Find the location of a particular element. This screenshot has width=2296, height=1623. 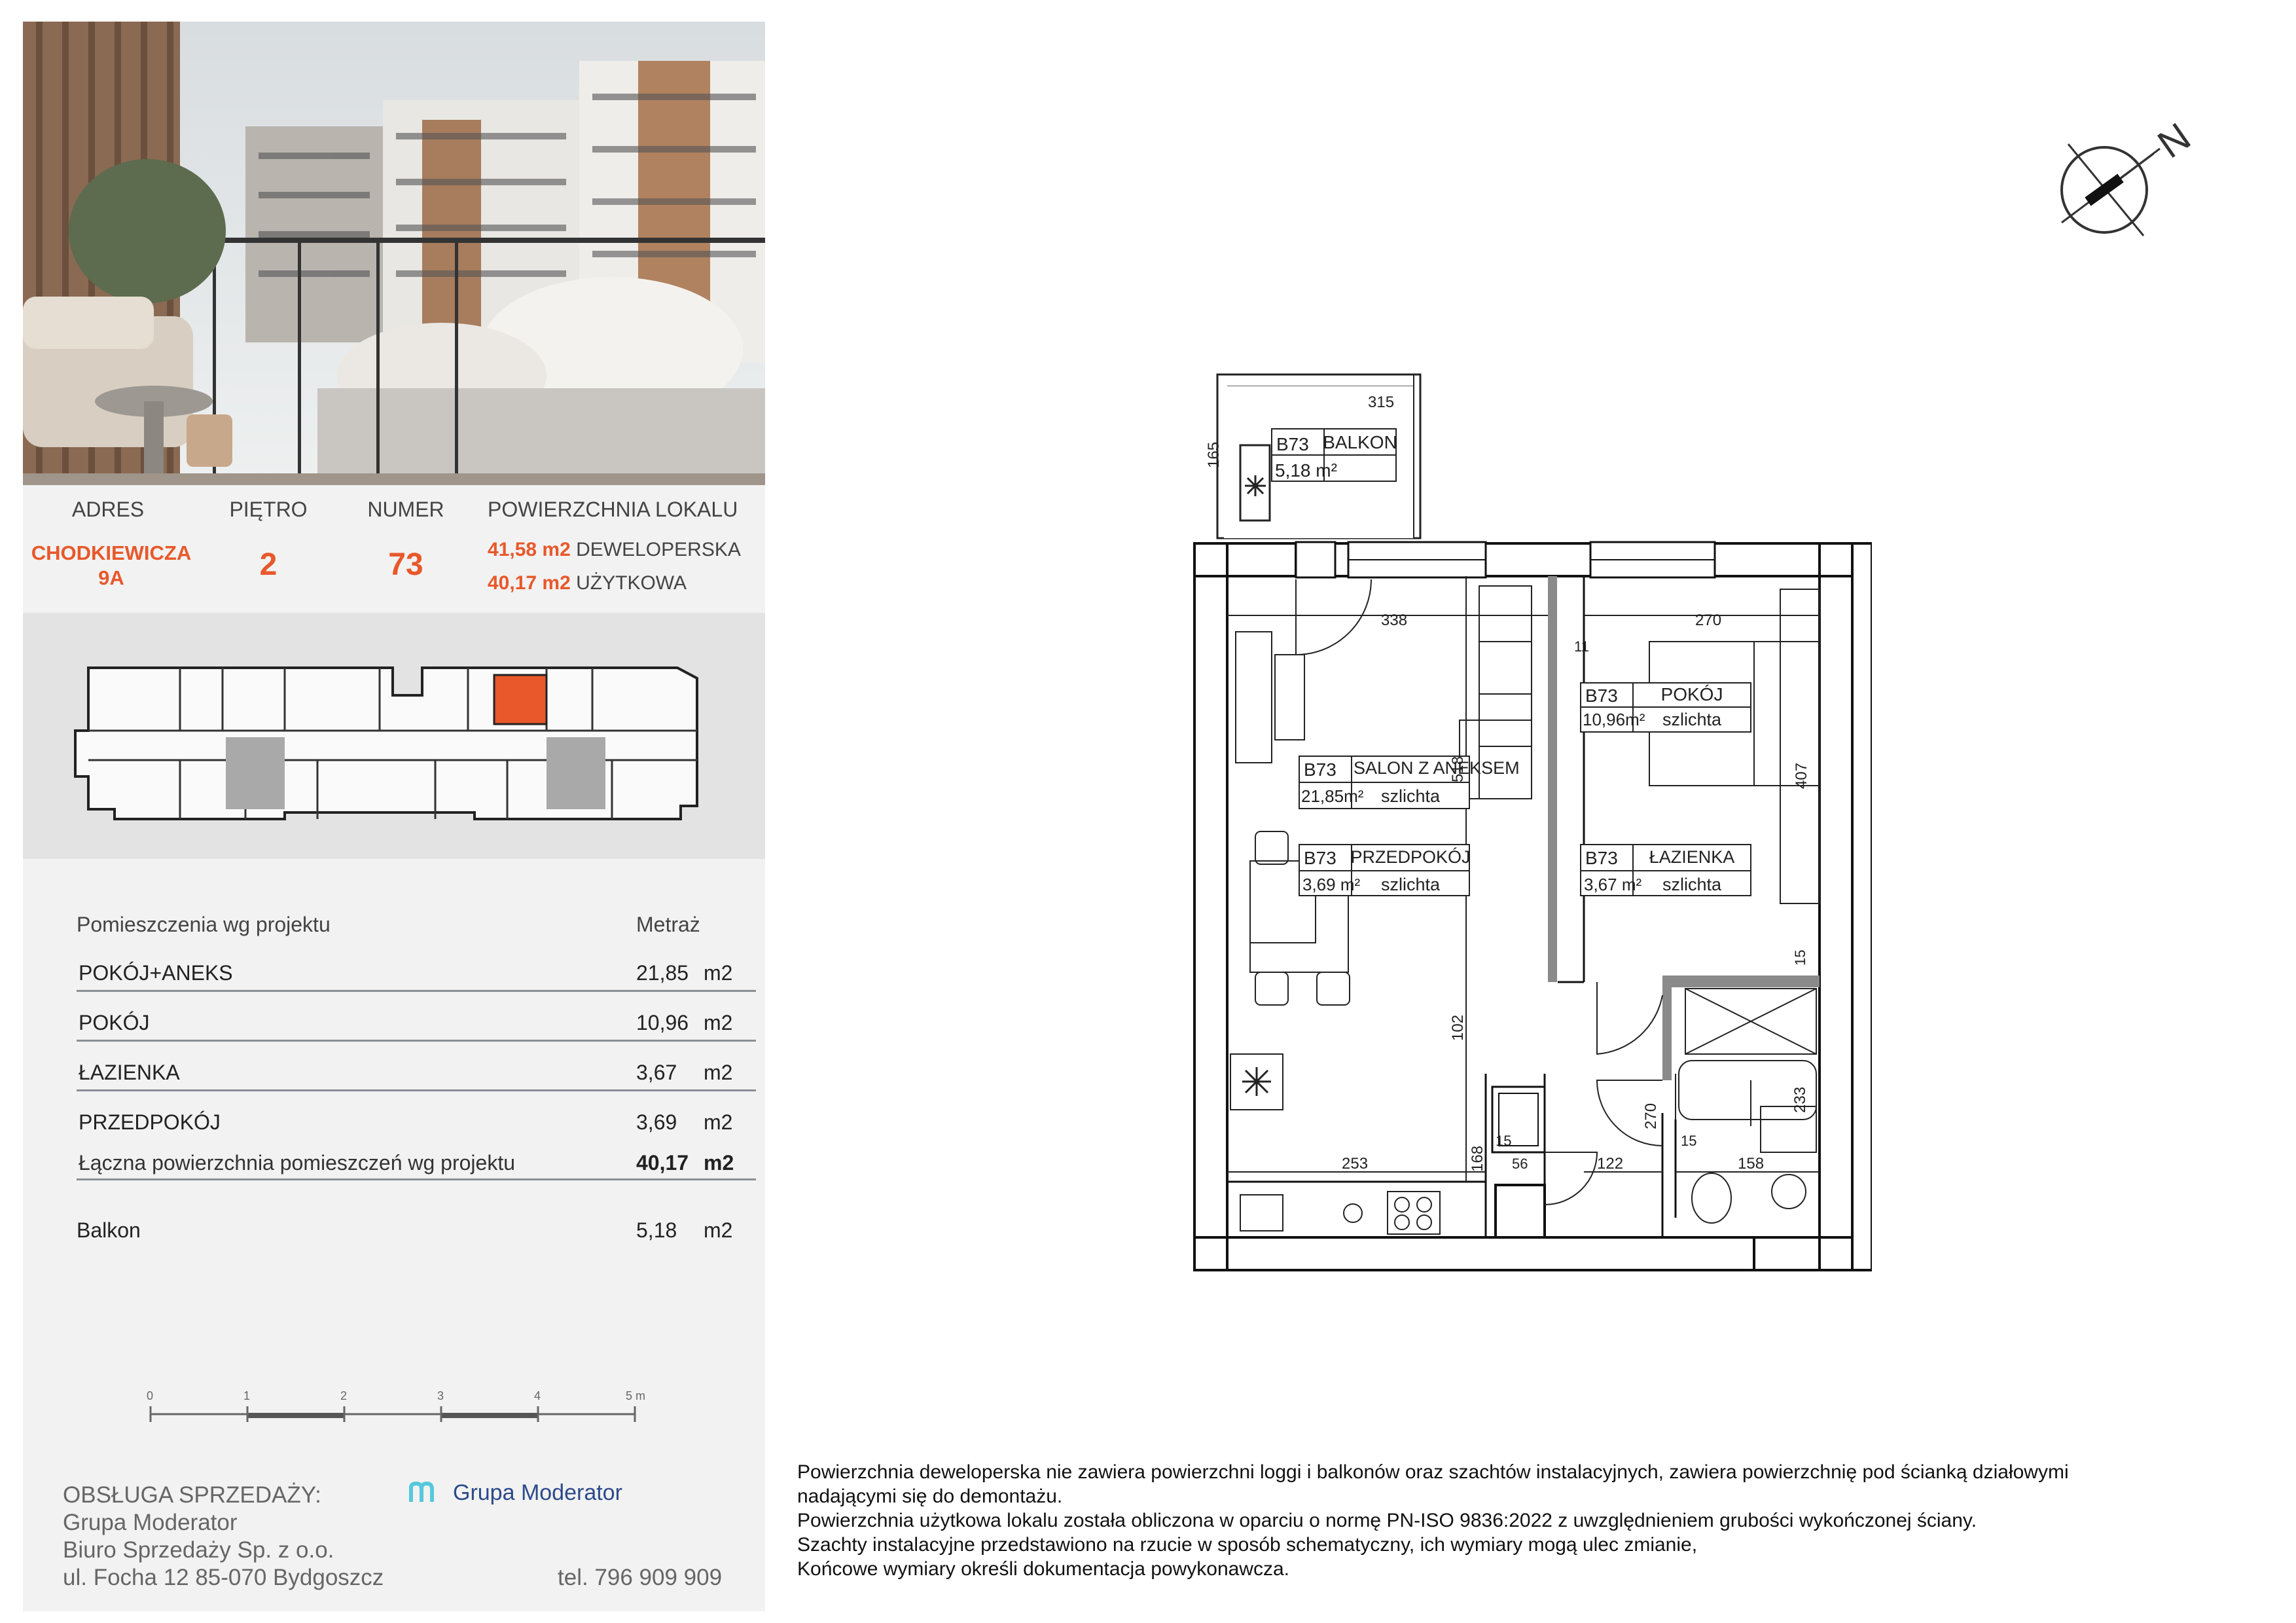

room-area: 10,96 is located at coordinates (662, 1022).